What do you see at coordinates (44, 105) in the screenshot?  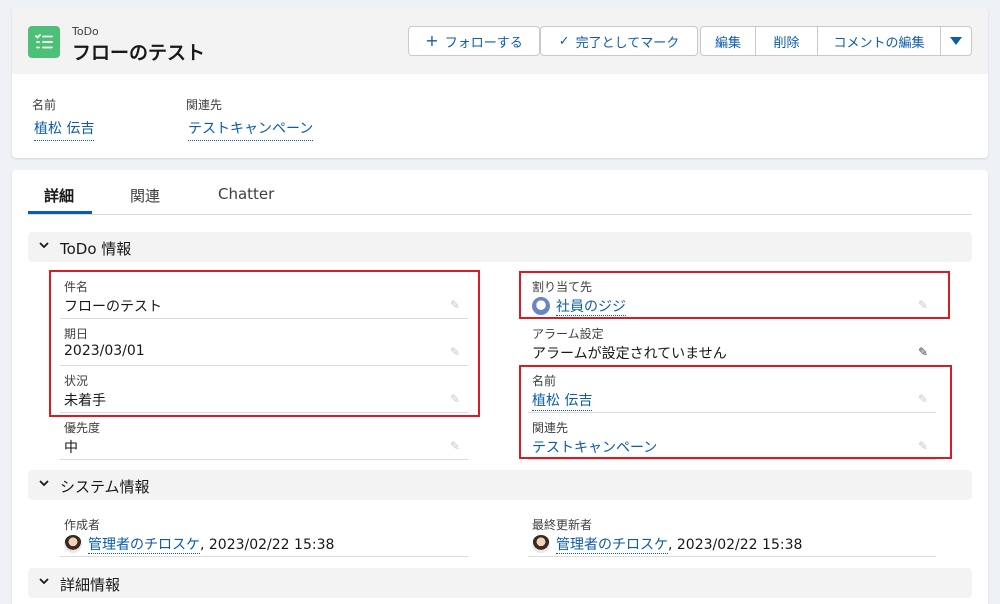 I see `highlight-name-label: 名前` at bounding box center [44, 105].